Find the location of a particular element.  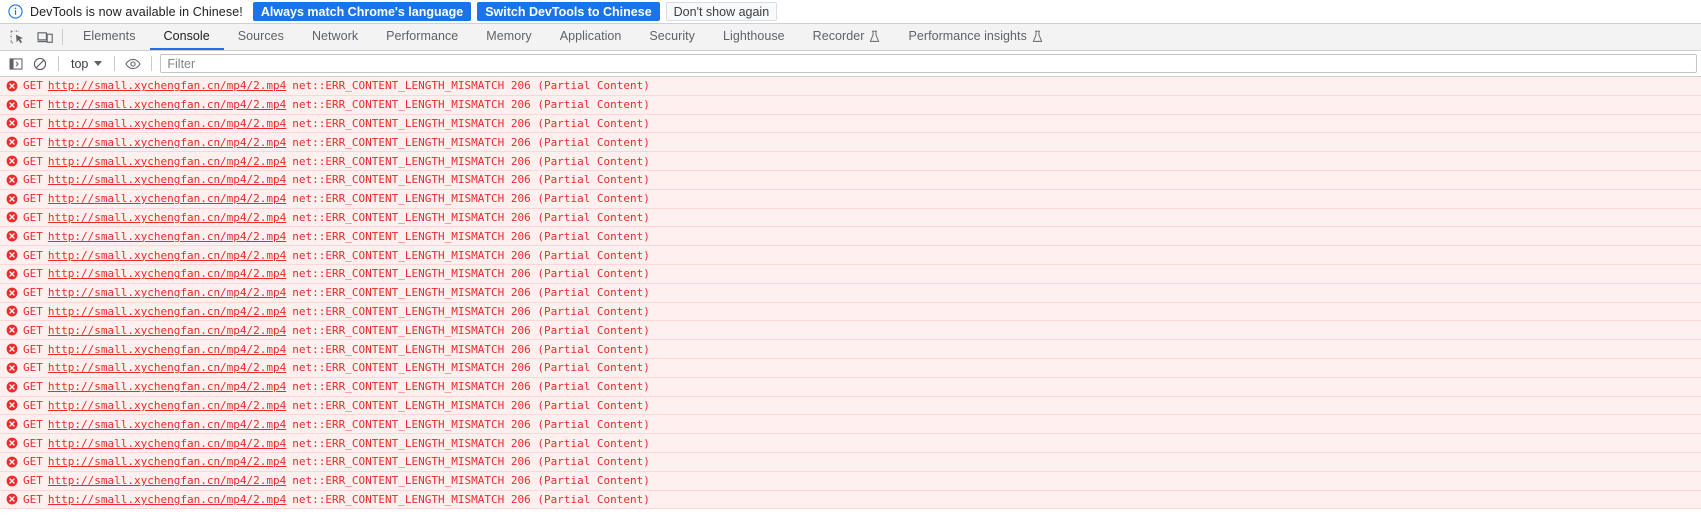

dont-show-again-button: Don't show again is located at coordinates (721, 11).